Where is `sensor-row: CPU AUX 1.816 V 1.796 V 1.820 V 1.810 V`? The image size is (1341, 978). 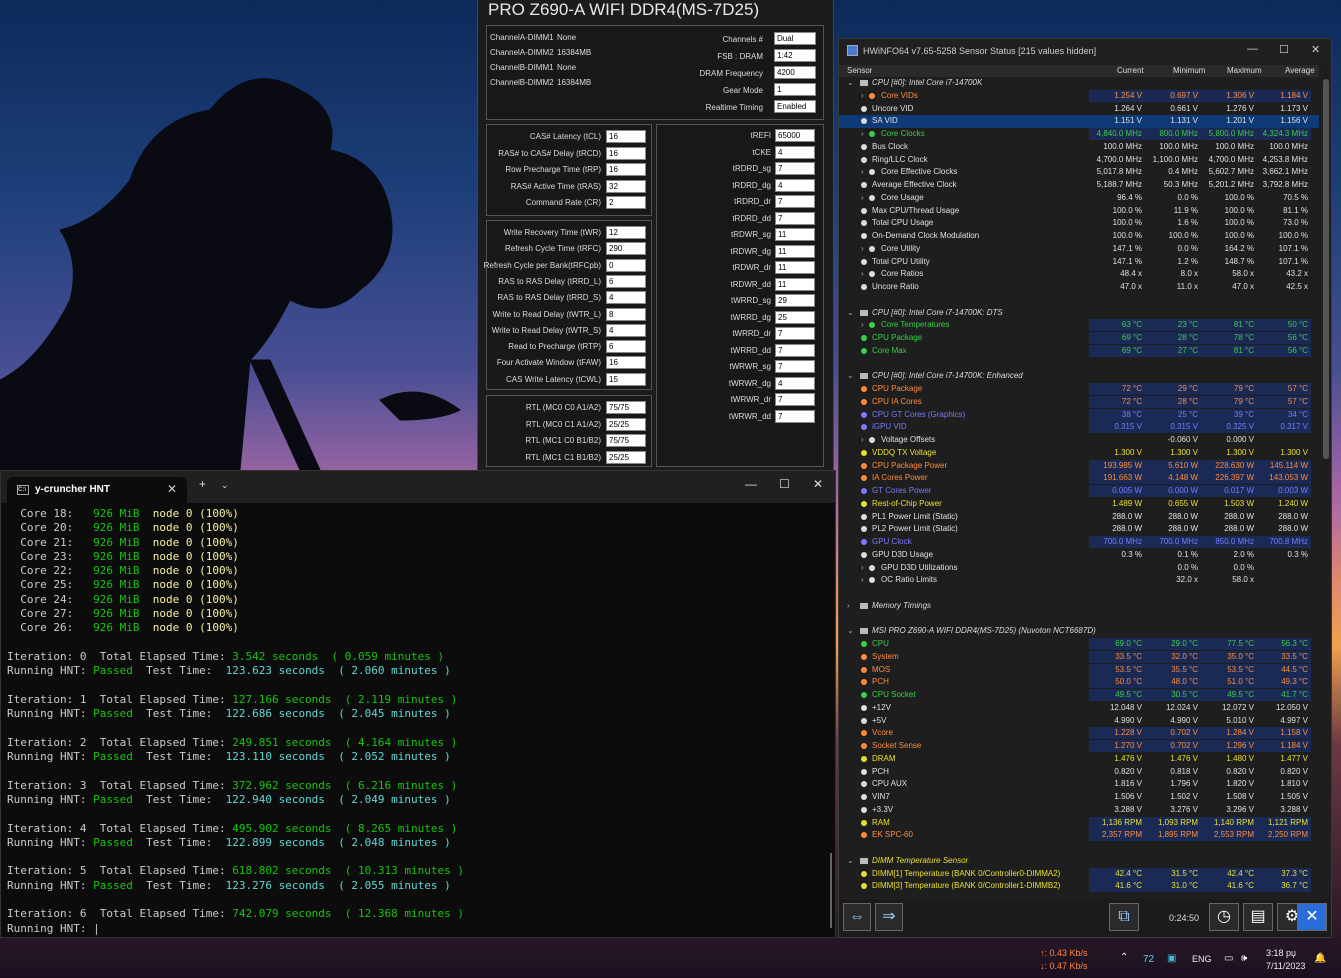 sensor-row: CPU AUX 1.816 V 1.796 V 1.820 V 1.810 V is located at coordinates (1079, 784).